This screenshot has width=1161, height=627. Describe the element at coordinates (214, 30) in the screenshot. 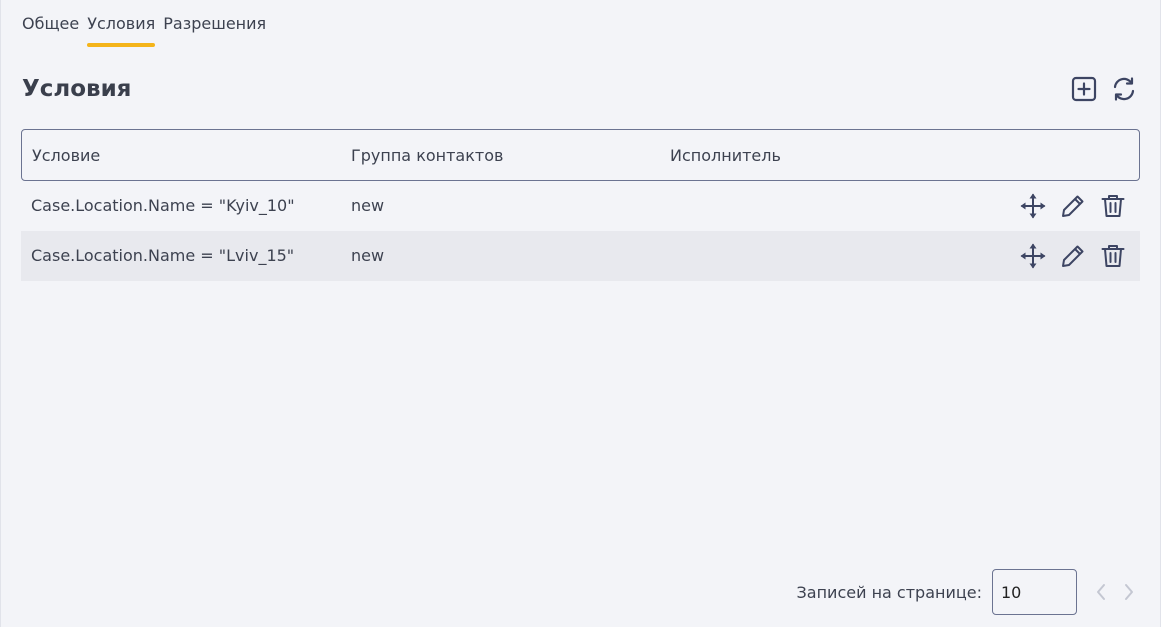

I see `tab-permissions: Разрешения` at that location.